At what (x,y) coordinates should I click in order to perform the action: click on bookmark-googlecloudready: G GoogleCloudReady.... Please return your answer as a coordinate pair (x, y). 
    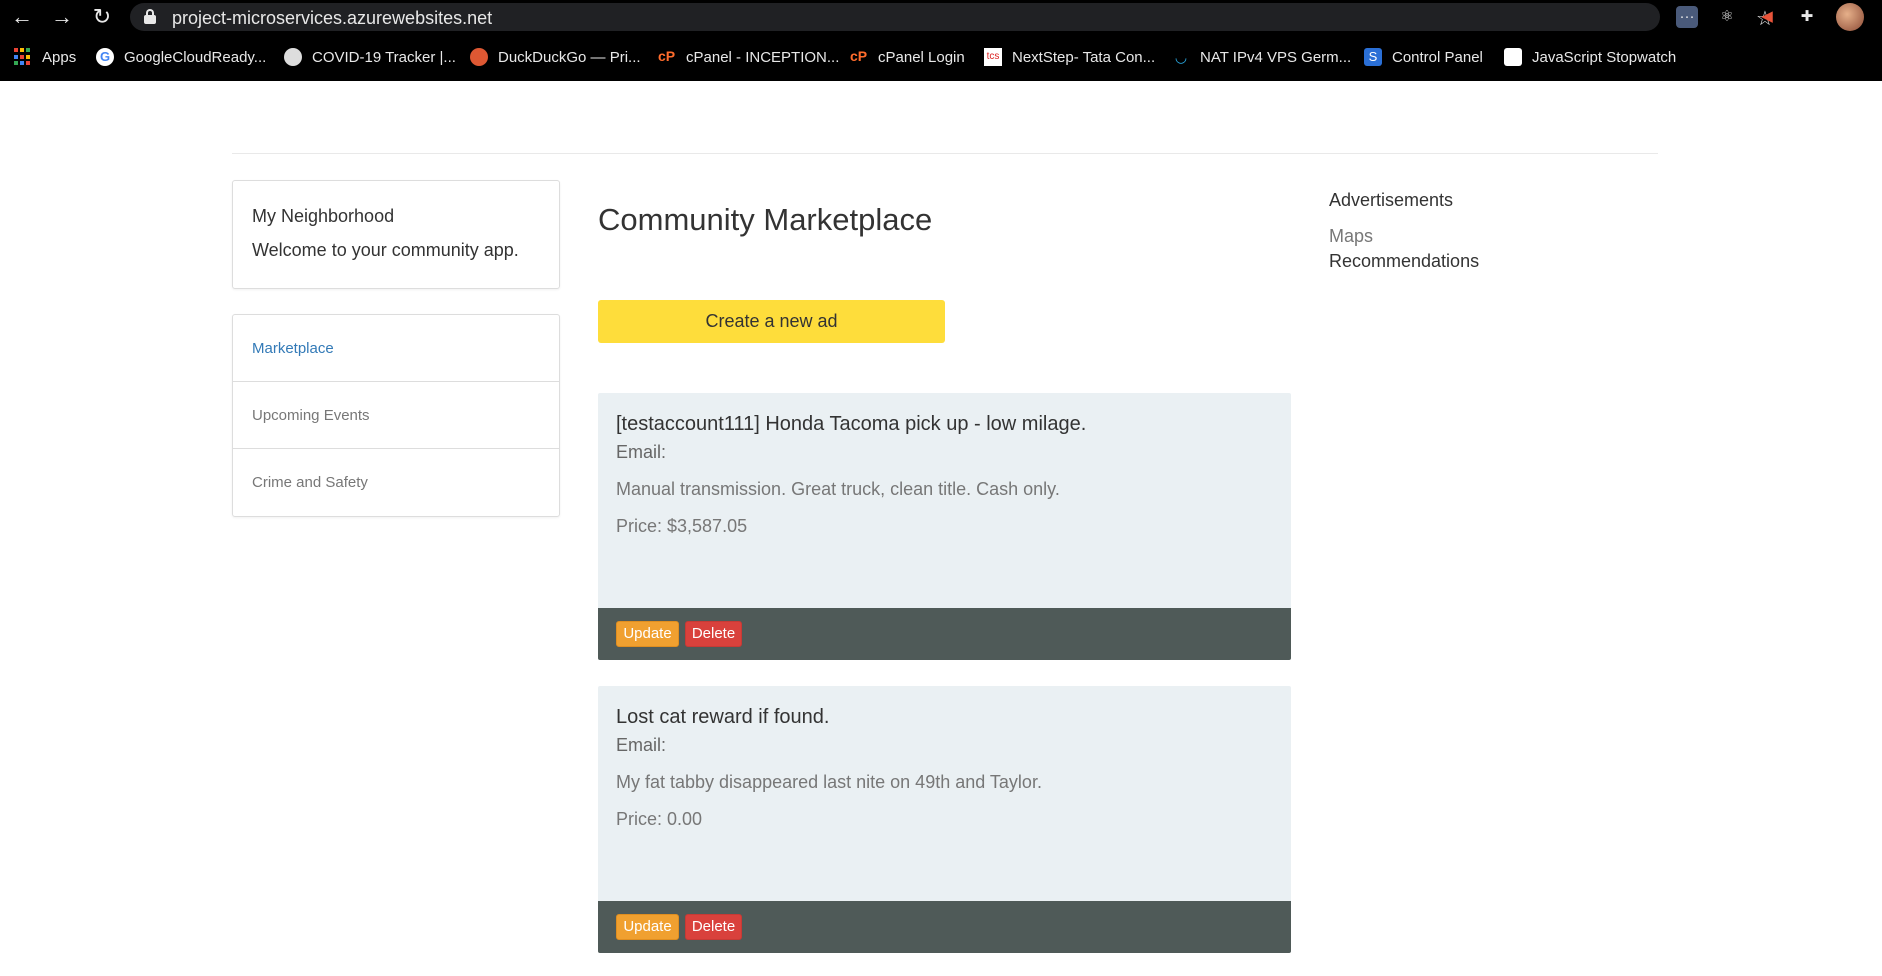
    Looking at the image, I should click on (181, 57).